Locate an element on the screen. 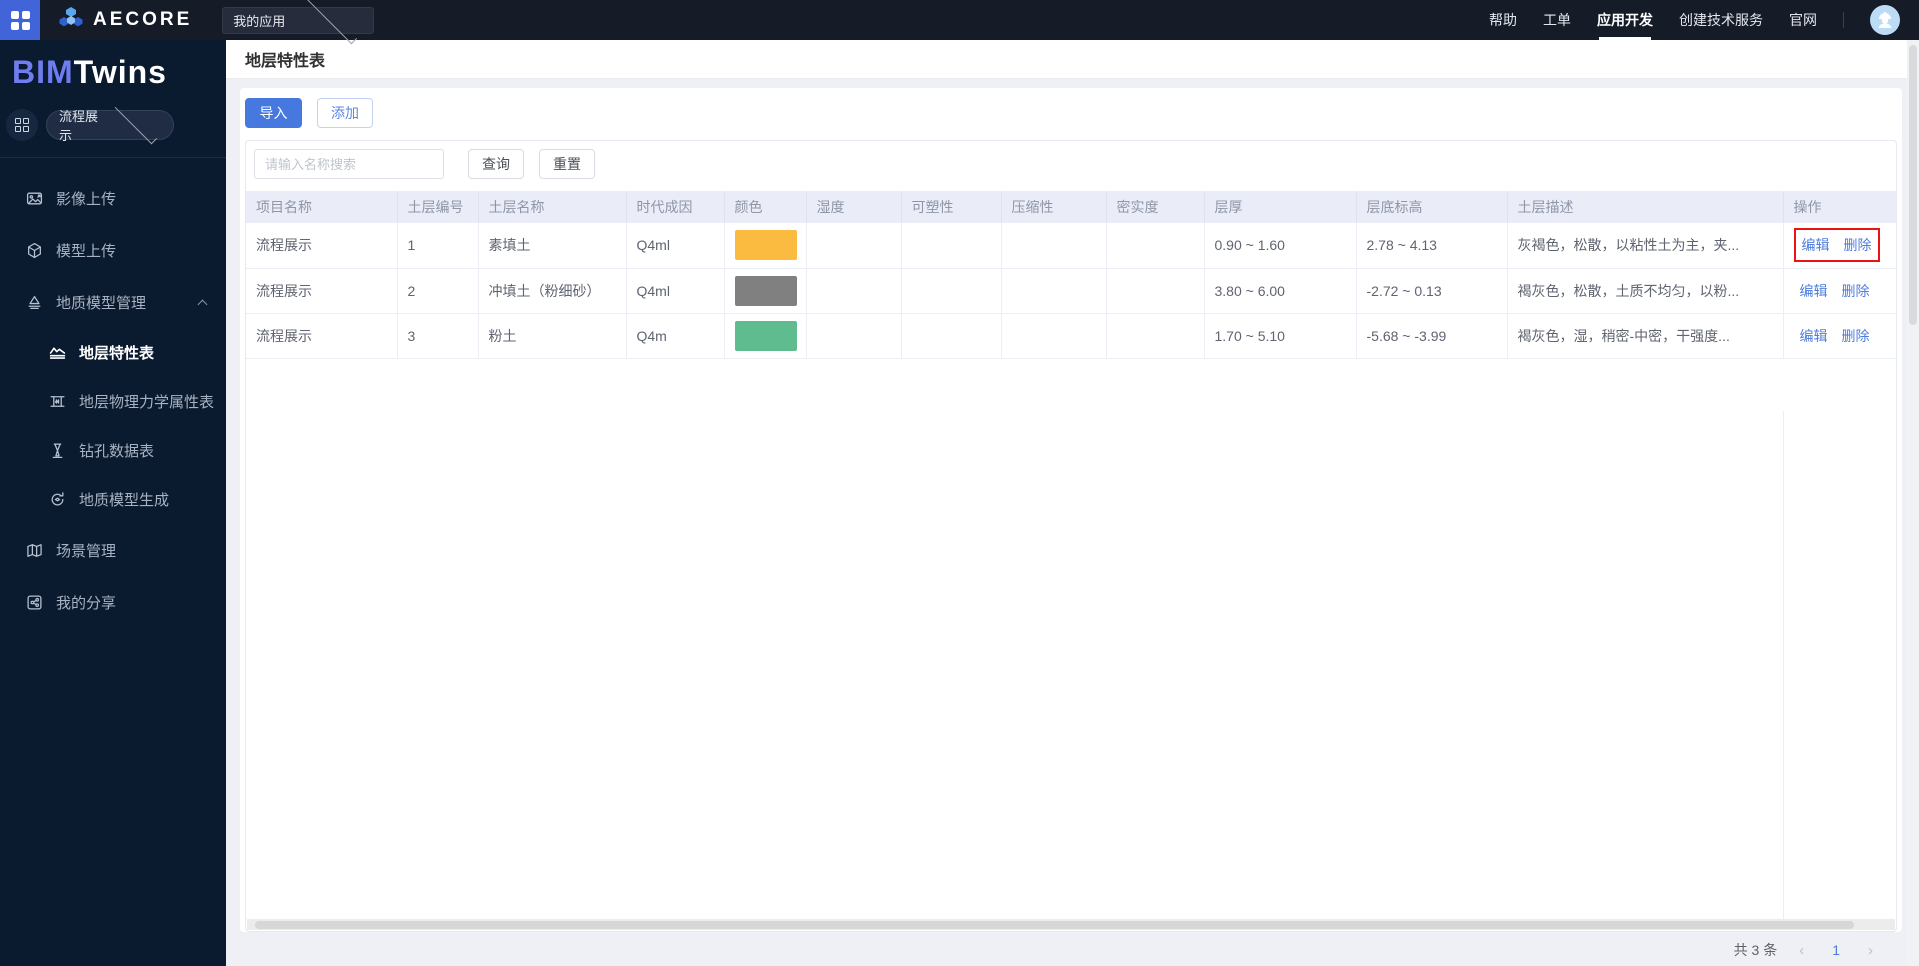  next-page-button: › is located at coordinates (1870, 950).